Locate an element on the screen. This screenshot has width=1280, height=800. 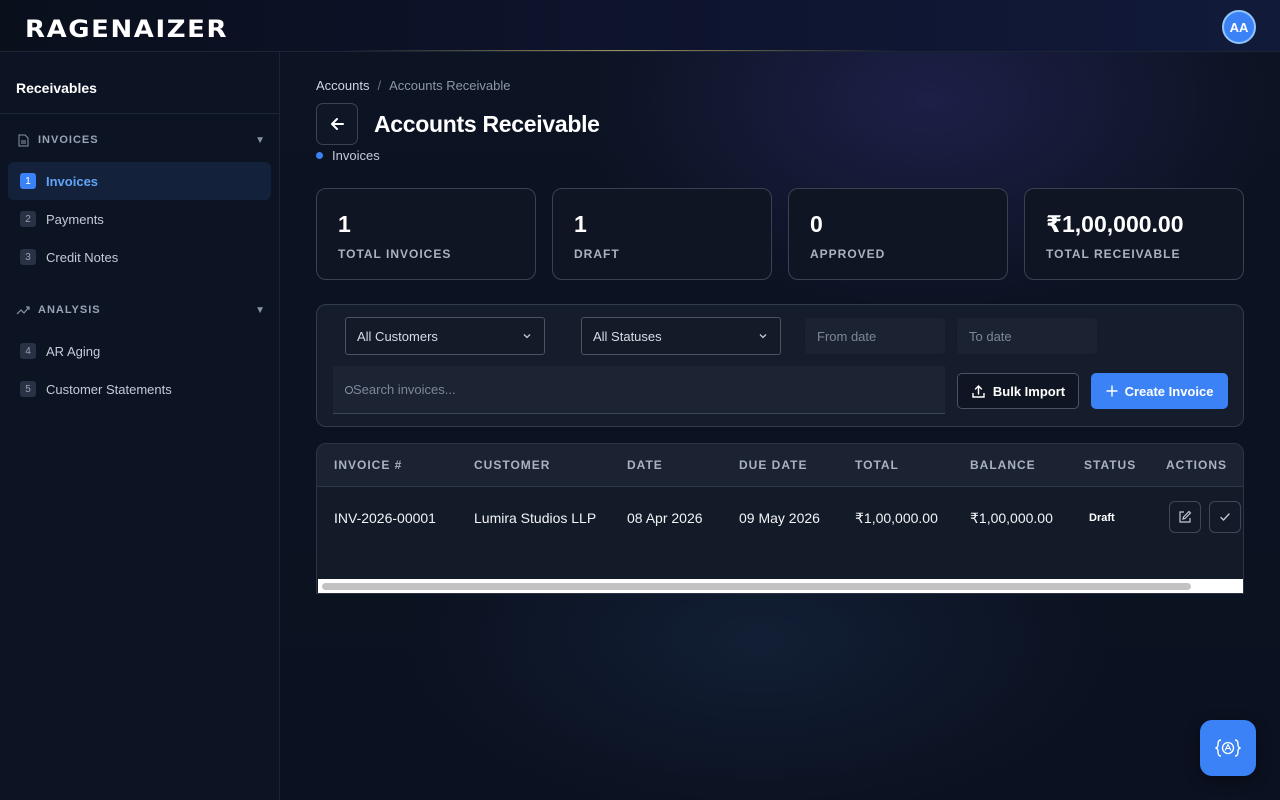
status-select: All Statuses is located at coordinates (681, 336).